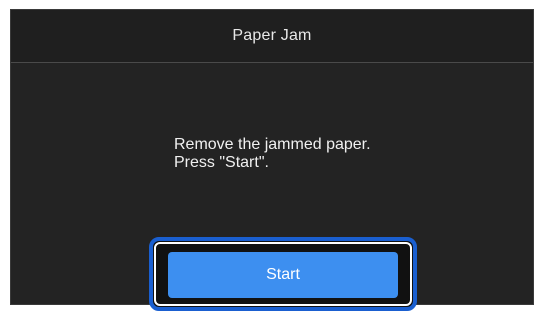  I want to click on dialog-title: Paper Jam, so click(272, 35).